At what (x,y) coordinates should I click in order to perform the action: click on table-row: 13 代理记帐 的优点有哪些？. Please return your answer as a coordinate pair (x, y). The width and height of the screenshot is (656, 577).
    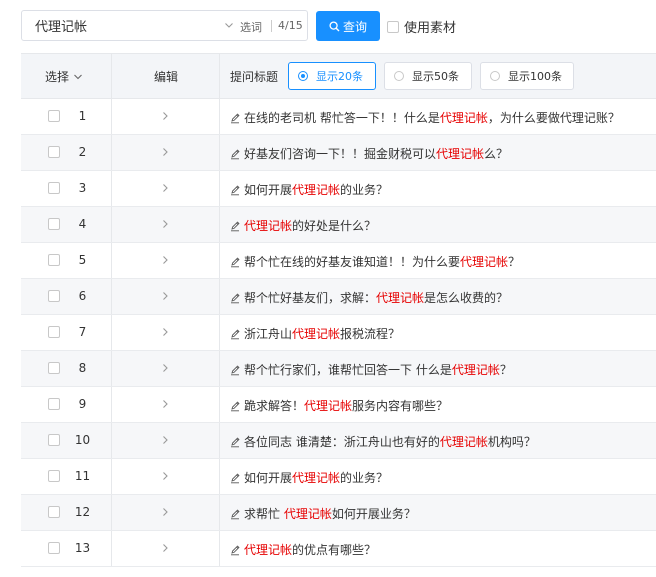
    Looking at the image, I should click on (338, 549).